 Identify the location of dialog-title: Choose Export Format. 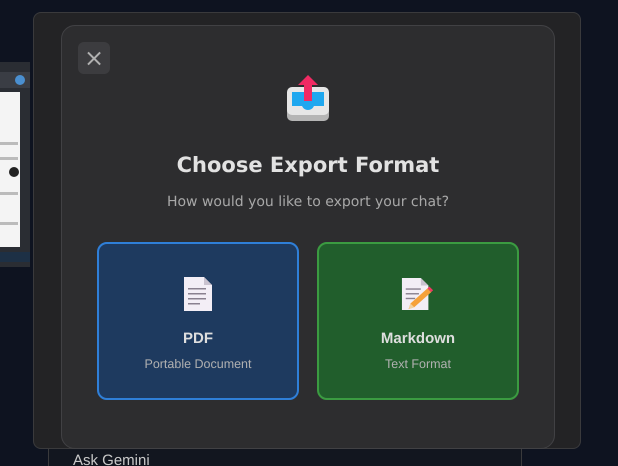
(308, 165).